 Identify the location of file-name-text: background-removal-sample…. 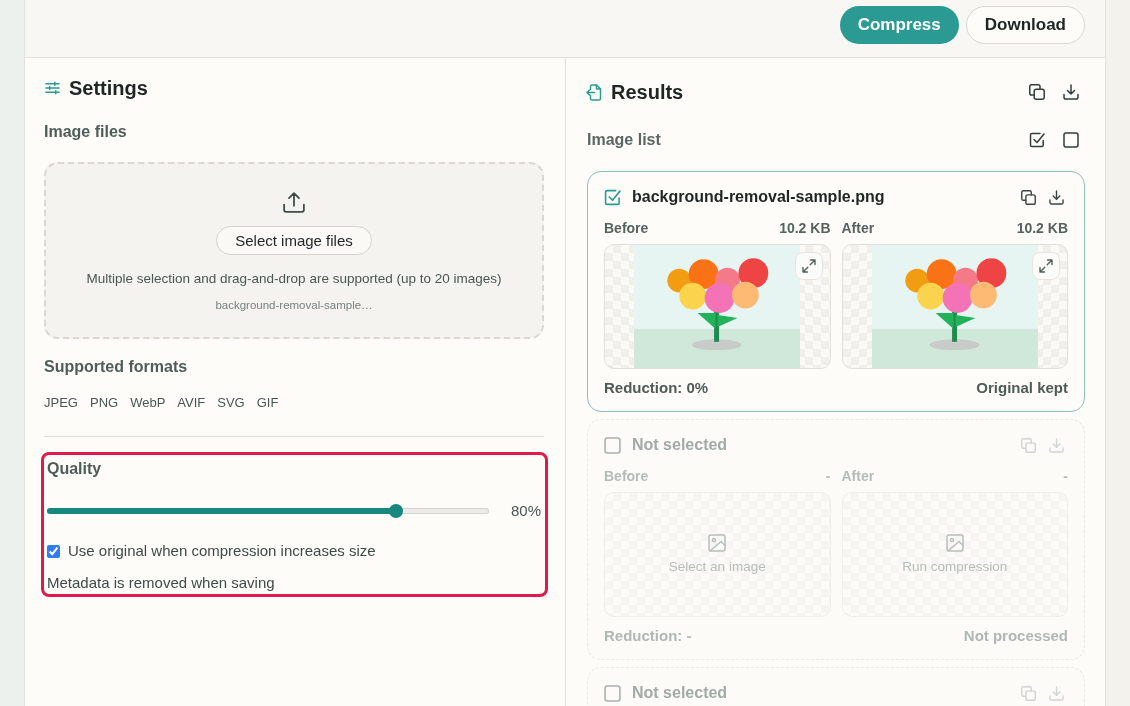
(294, 305).